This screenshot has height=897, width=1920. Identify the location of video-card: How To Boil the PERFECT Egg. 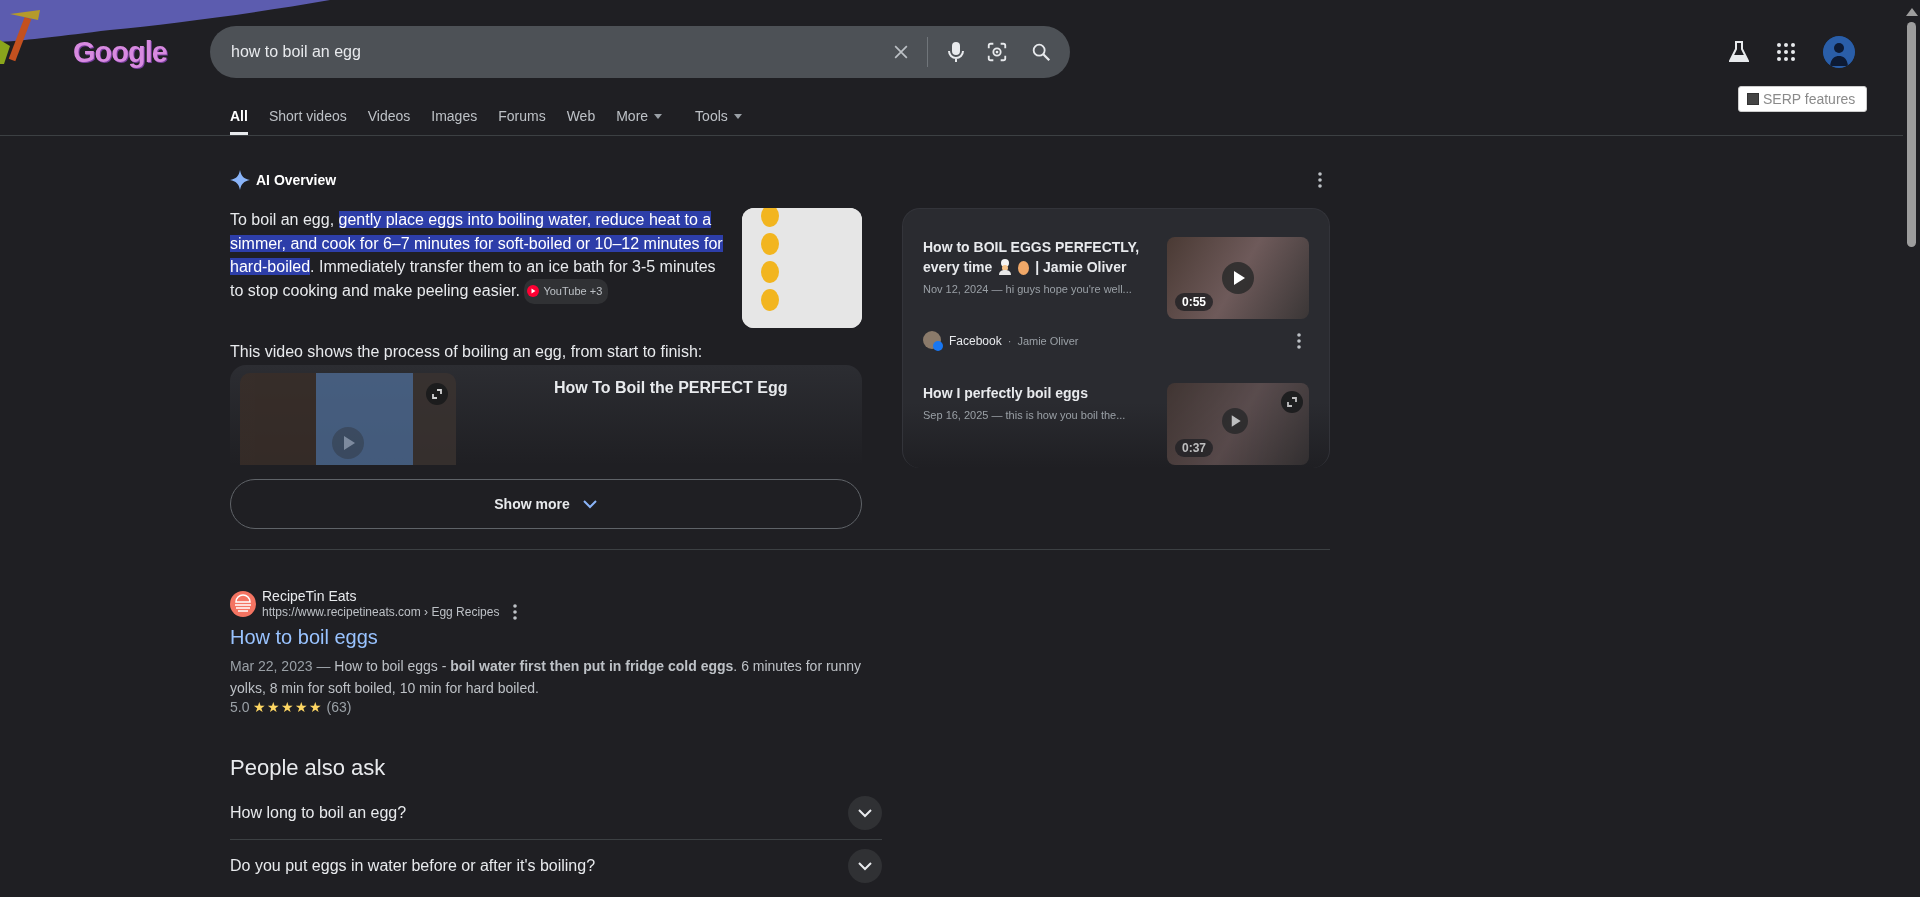
(546, 415).